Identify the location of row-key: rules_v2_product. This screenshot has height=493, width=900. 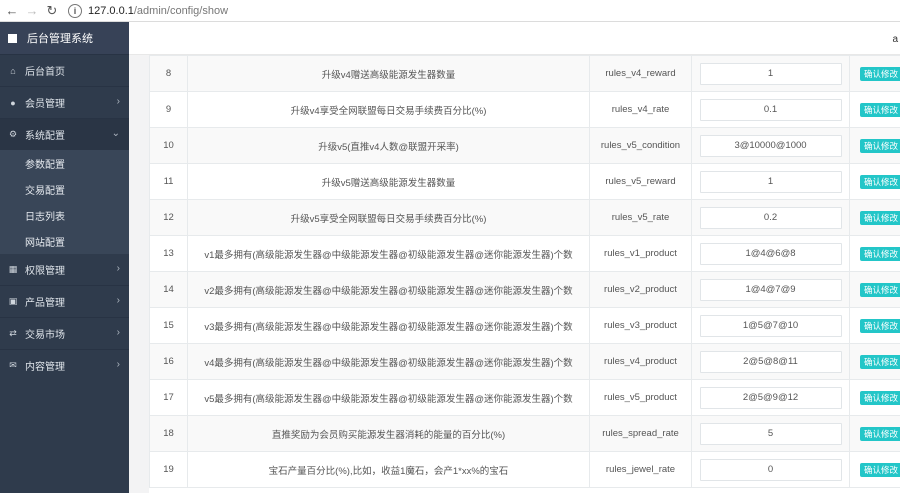
(640, 289).